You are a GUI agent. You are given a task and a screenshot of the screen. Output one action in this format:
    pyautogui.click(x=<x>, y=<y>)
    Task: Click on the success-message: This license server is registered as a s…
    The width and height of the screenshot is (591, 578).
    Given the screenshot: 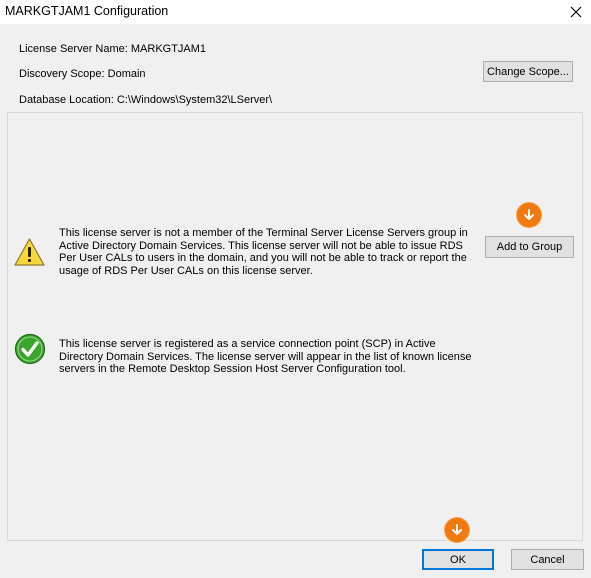 What is the action you would take?
    pyautogui.click(x=265, y=357)
    